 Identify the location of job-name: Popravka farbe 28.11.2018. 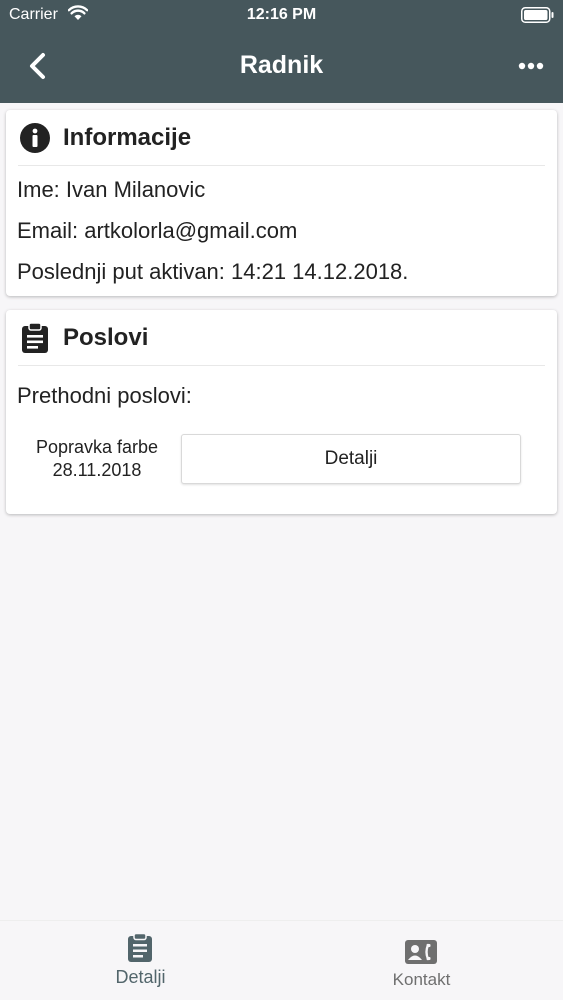
(97, 459).